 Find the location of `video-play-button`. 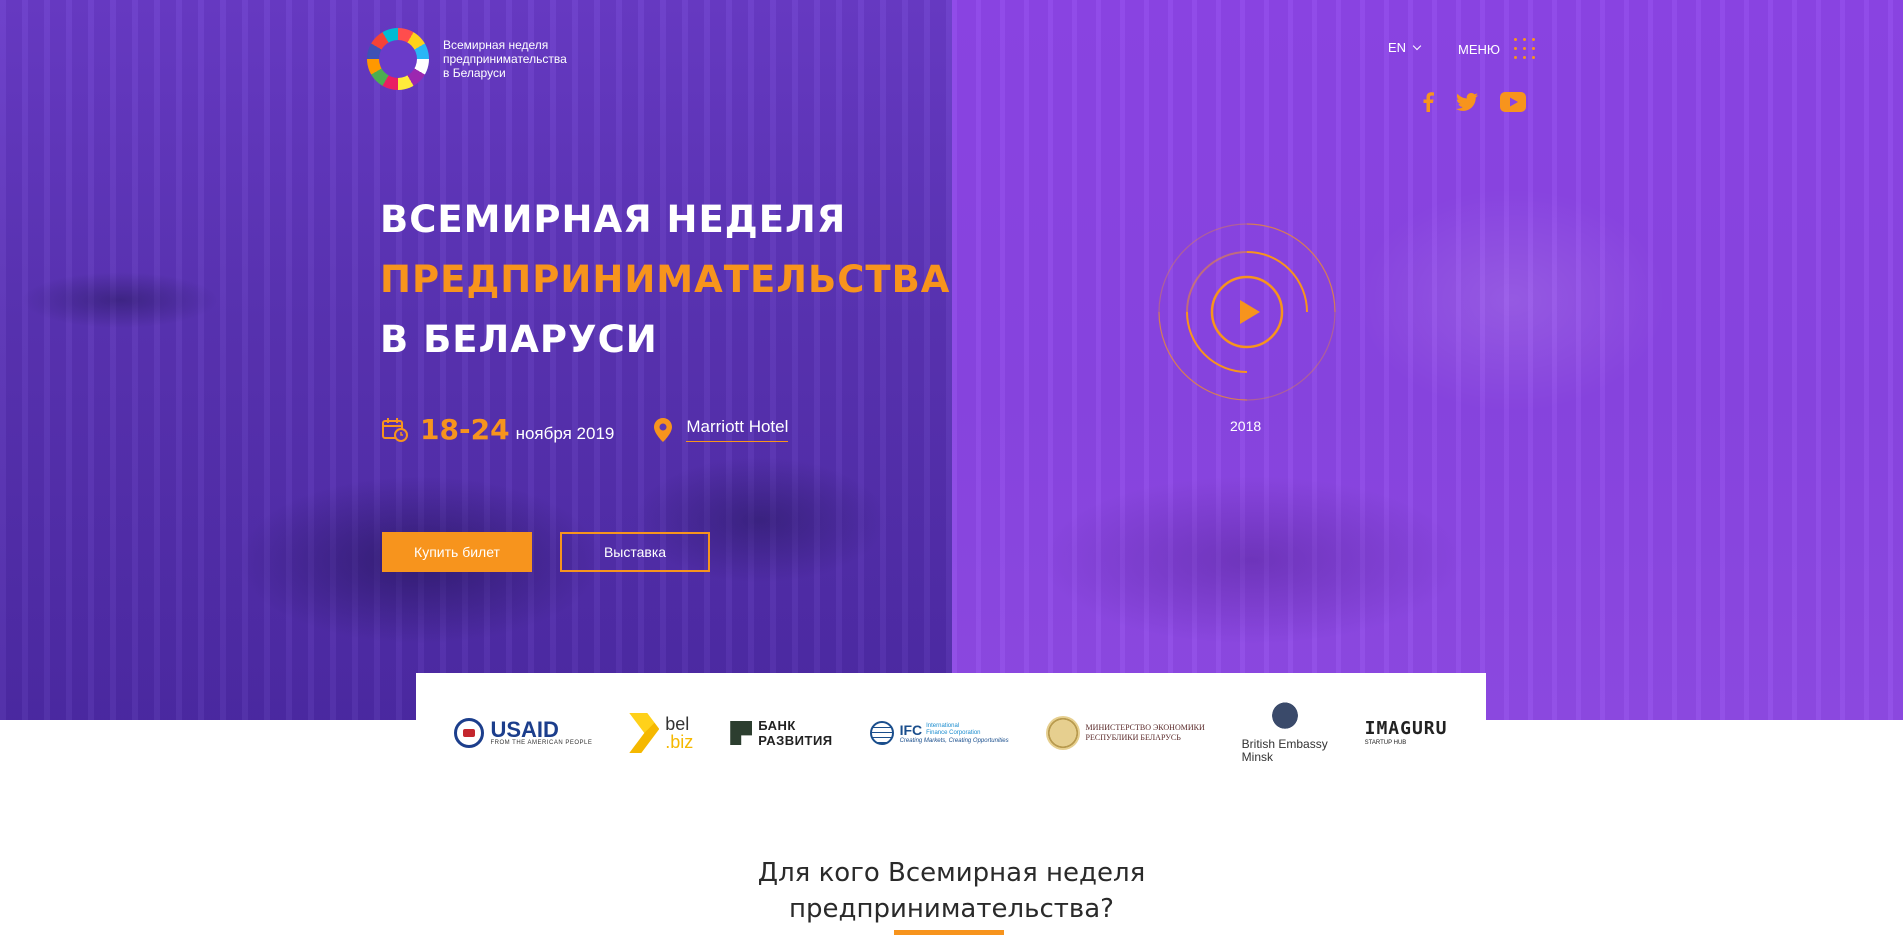

video-play-button is located at coordinates (1247, 312).